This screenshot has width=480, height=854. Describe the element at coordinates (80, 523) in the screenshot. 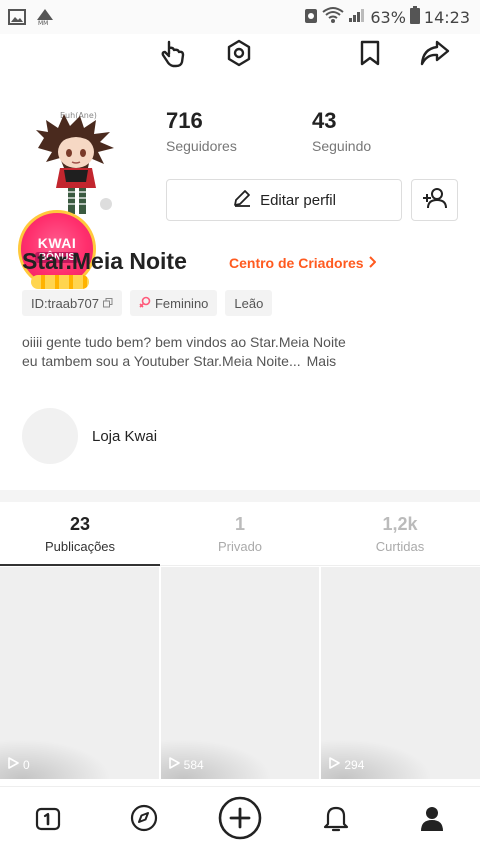

I see `tab-count: 23` at that location.